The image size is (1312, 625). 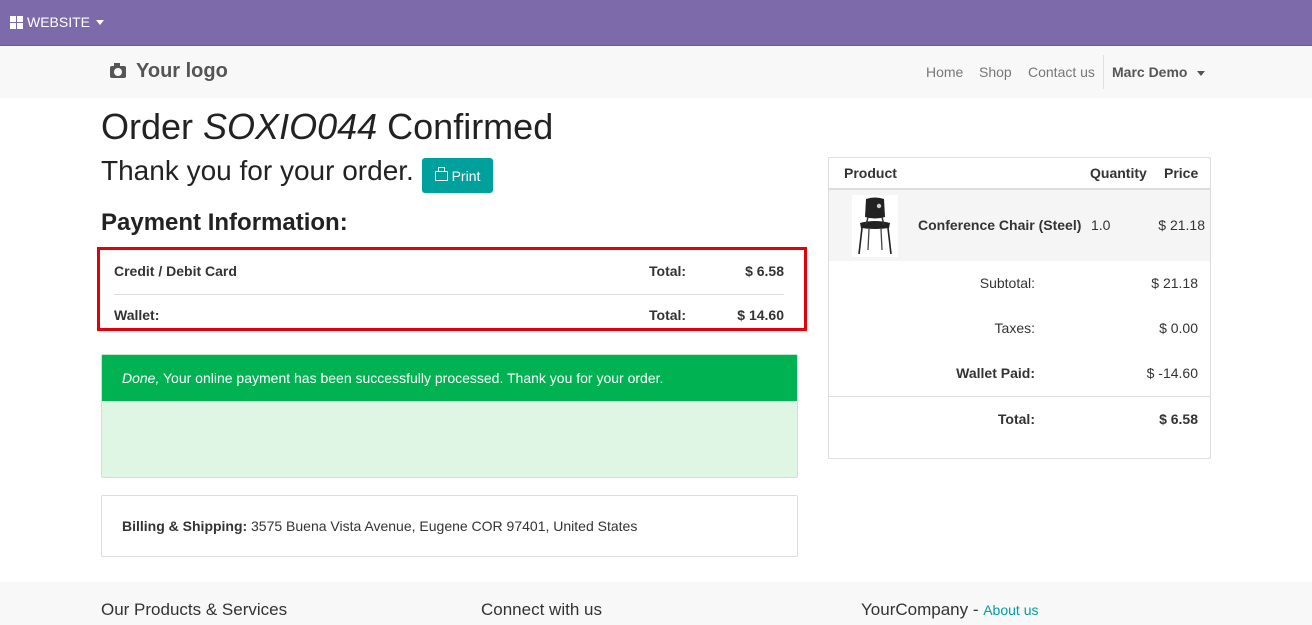 What do you see at coordinates (470, 126) in the screenshot?
I see `title-suffix: Confirmed` at bounding box center [470, 126].